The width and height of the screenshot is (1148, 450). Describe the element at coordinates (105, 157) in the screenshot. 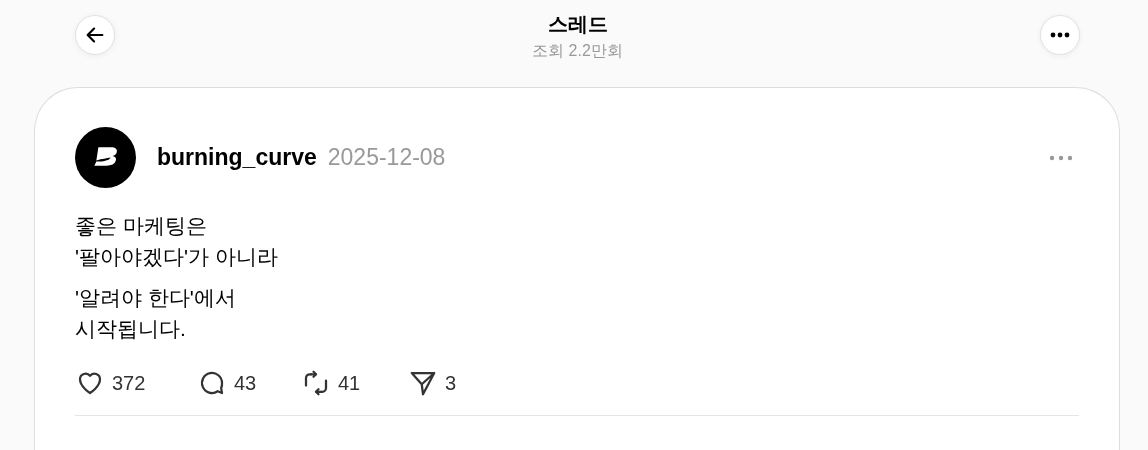

I see `avatar-icon` at that location.